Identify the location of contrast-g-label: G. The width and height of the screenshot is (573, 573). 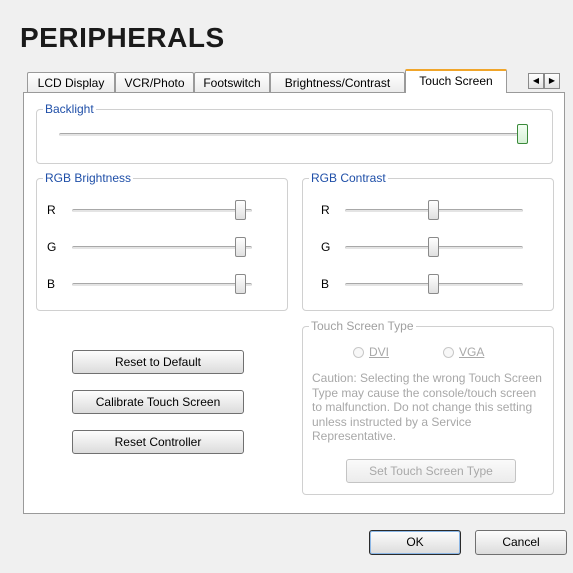
(326, 247).